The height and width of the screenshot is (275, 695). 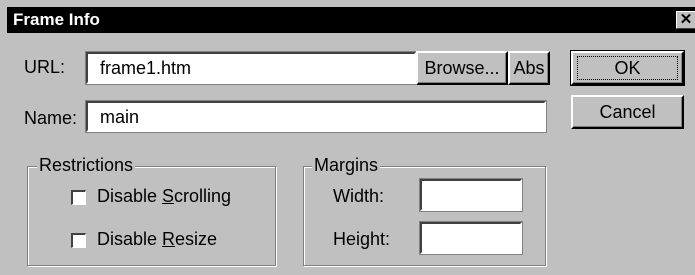 What do you see at coordinates (169, 239) in the screenshot?
I see `disable-resize-accel: R` at bounding box center [169, 239].